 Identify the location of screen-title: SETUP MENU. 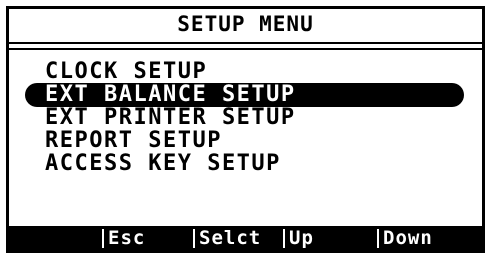
(245, 24).